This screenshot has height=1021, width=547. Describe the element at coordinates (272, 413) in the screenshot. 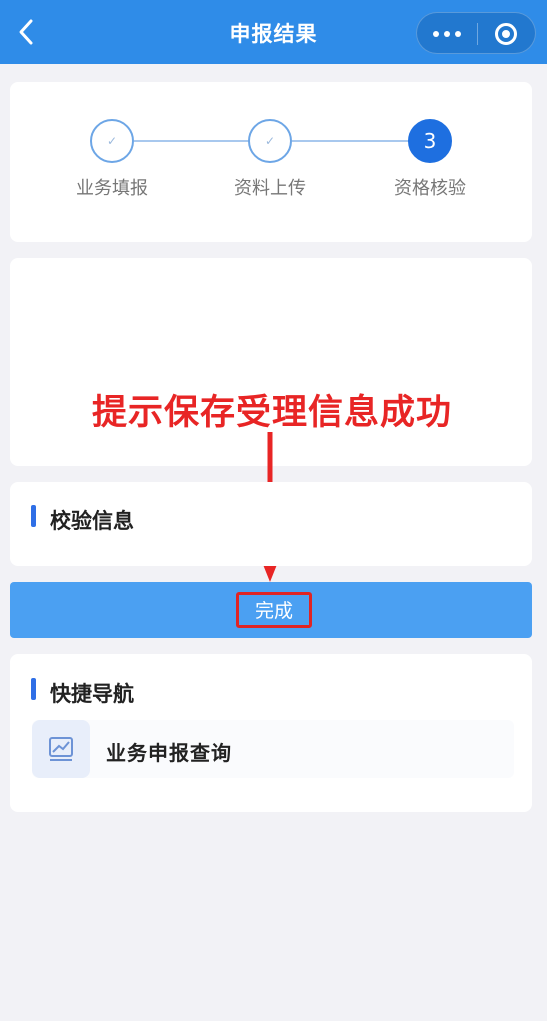

I see `annotation-text: 提示保存受理信息成功` at that location.